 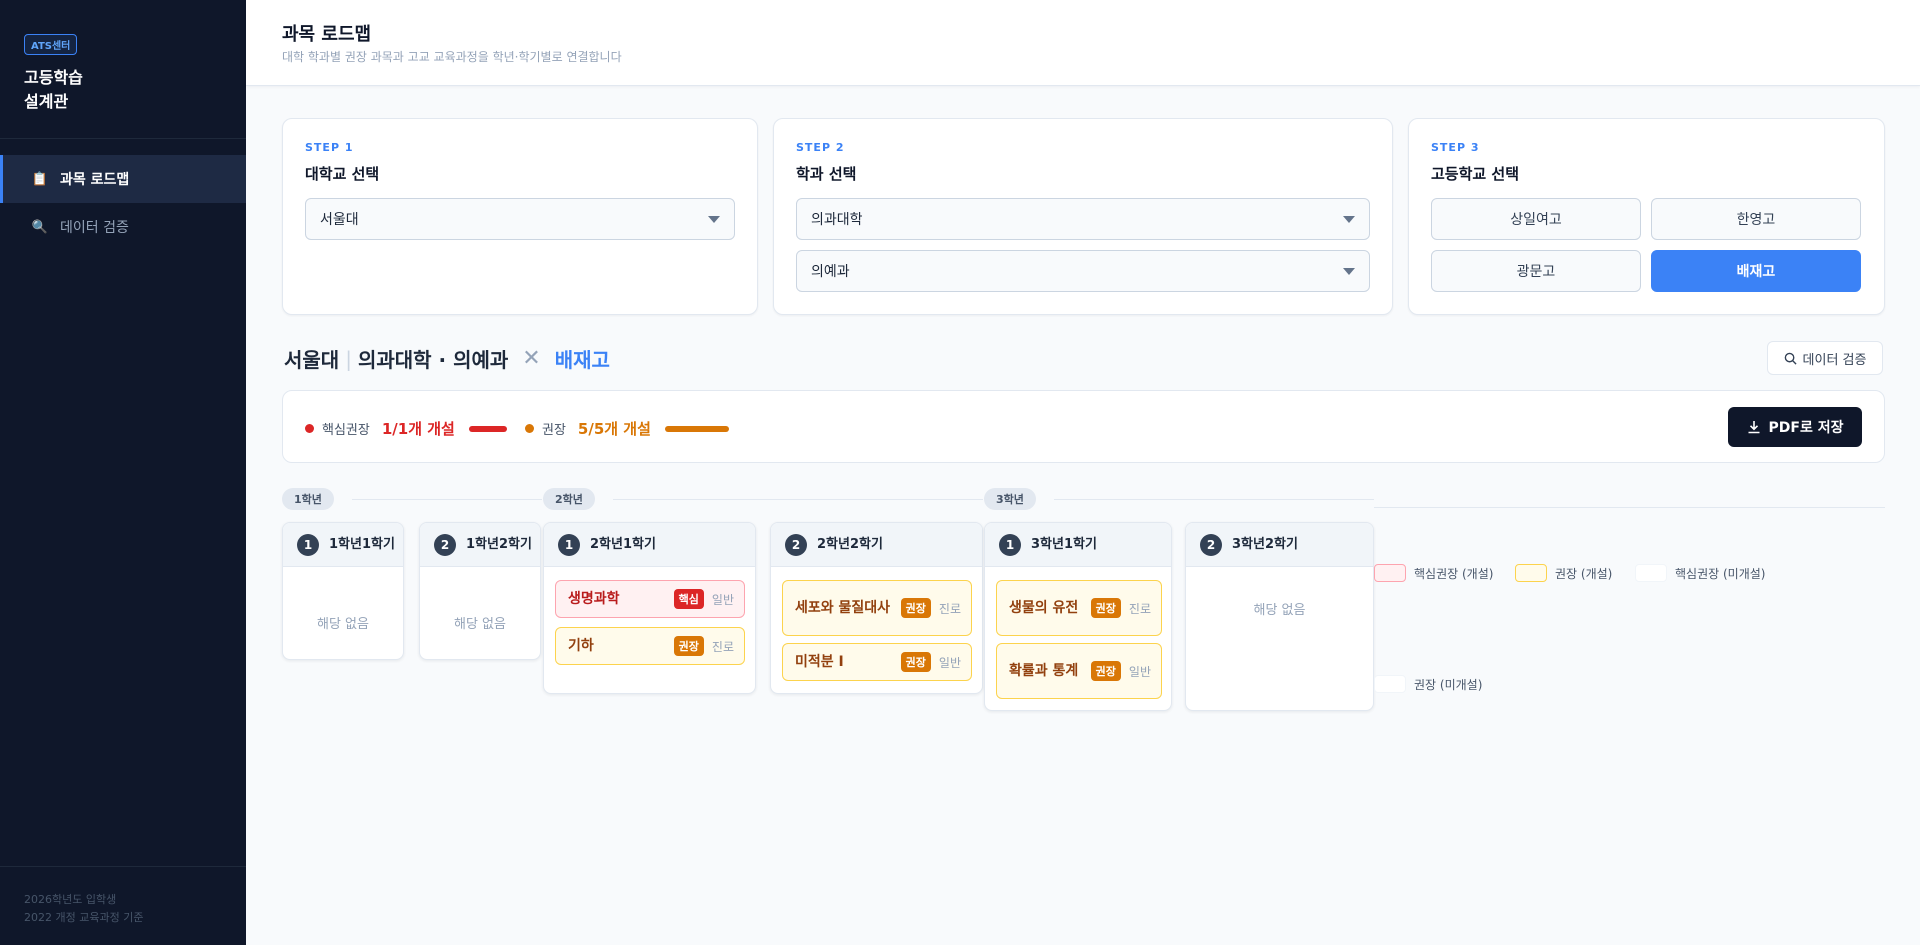 I want to click on semester-card-1-1: 1 1학년1학기 해당 없음, so click(x=343, y=591).